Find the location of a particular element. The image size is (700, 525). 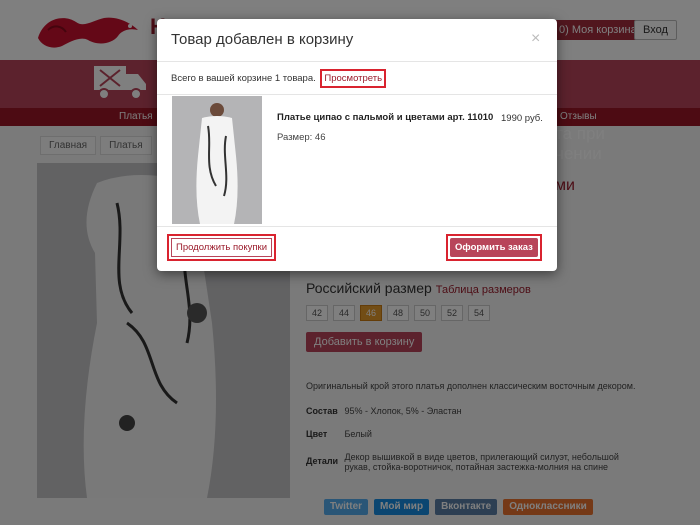

continue-shopping-highlight: Продолжить покупки is located at coordinates (221, 247).